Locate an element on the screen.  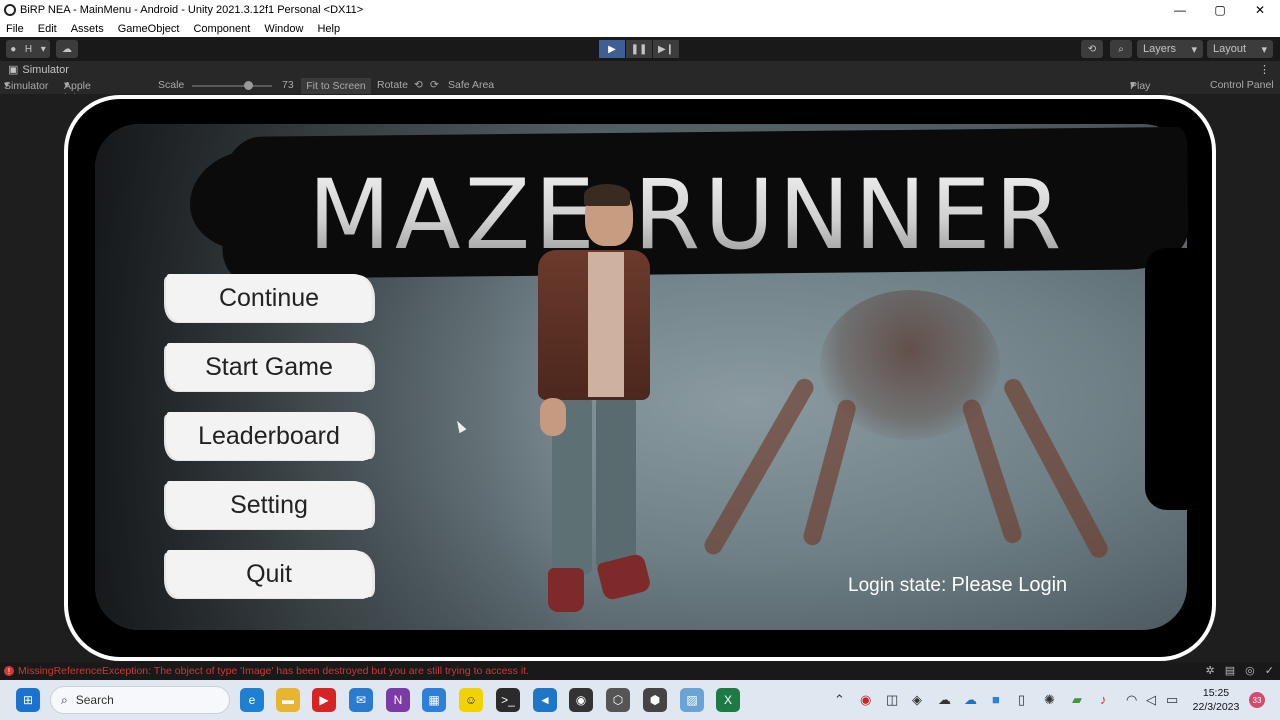
collab-icon: ◎ is located at coordinates (1250, 670).